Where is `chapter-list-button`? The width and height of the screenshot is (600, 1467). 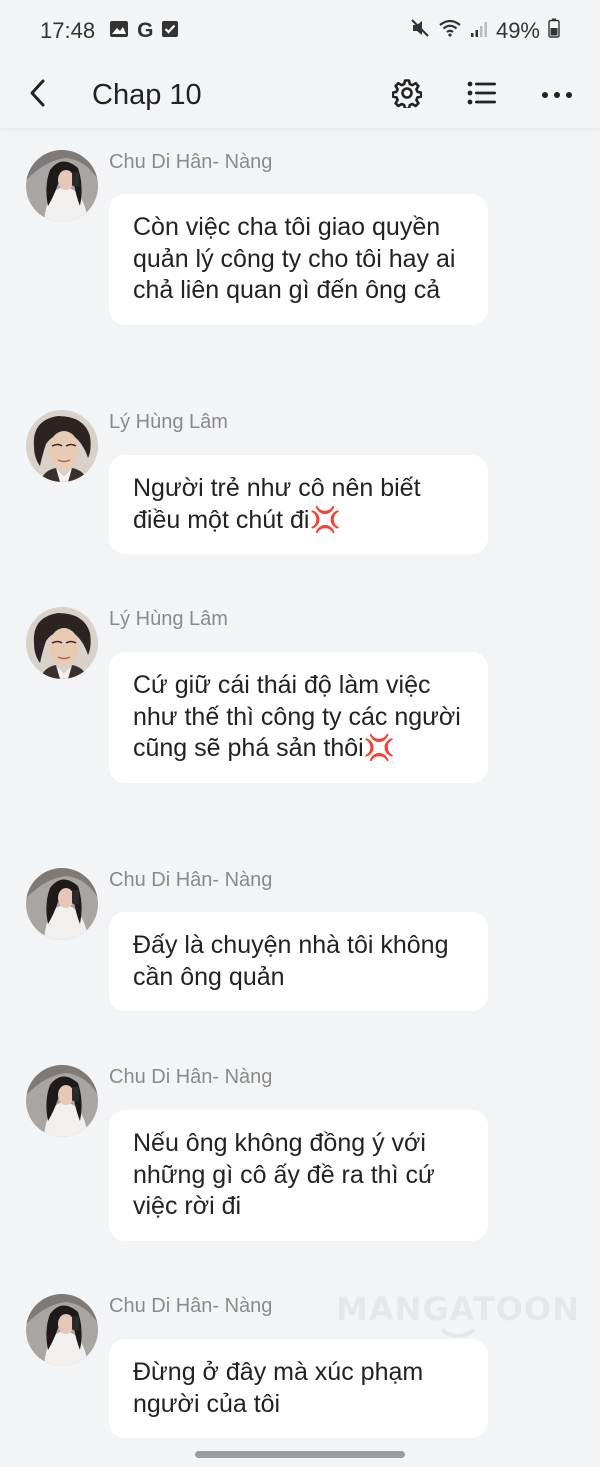 chapter-list-button is located at coordinates (482, 95).